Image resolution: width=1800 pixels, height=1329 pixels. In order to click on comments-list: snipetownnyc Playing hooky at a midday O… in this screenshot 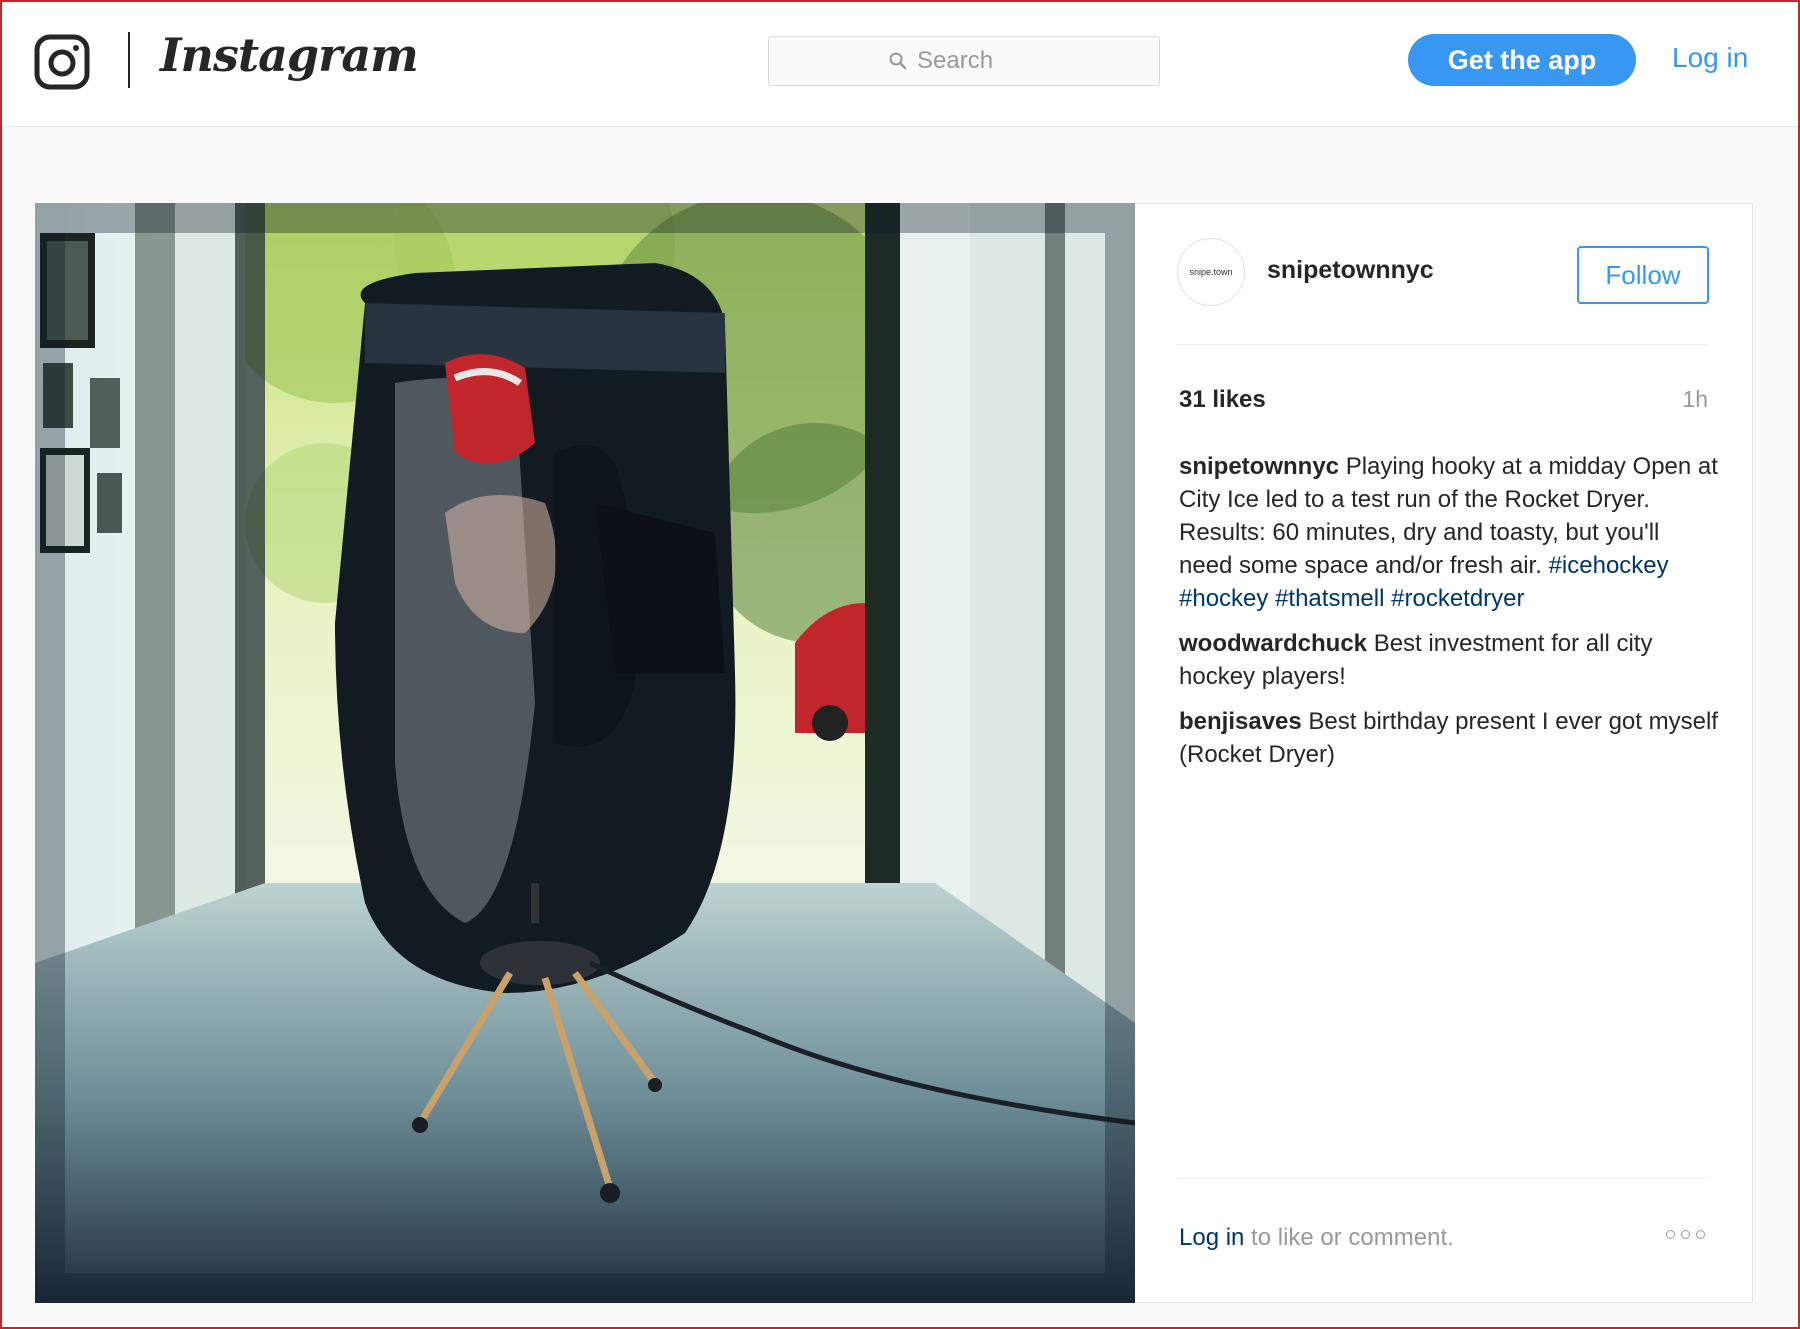, I will do `click(1449, 616)`.